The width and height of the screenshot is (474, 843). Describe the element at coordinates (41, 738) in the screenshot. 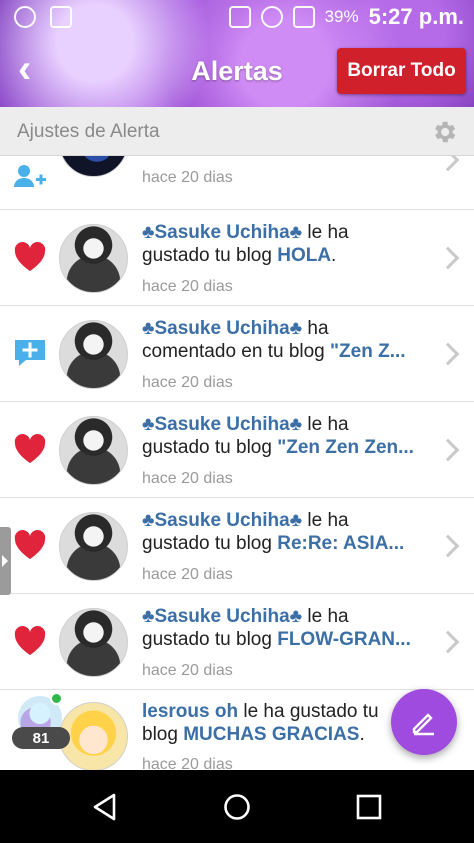

I see `level-badge: 81` at that location.